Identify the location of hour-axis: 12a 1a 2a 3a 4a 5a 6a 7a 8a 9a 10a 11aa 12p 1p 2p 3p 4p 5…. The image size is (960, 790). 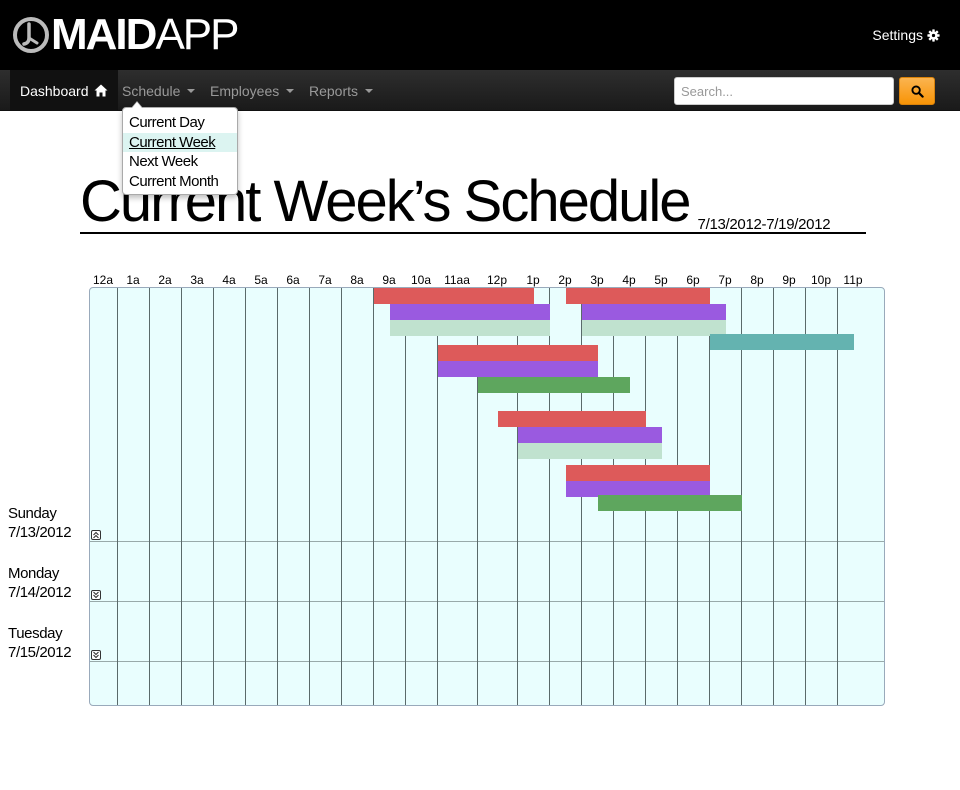
(480, 280).